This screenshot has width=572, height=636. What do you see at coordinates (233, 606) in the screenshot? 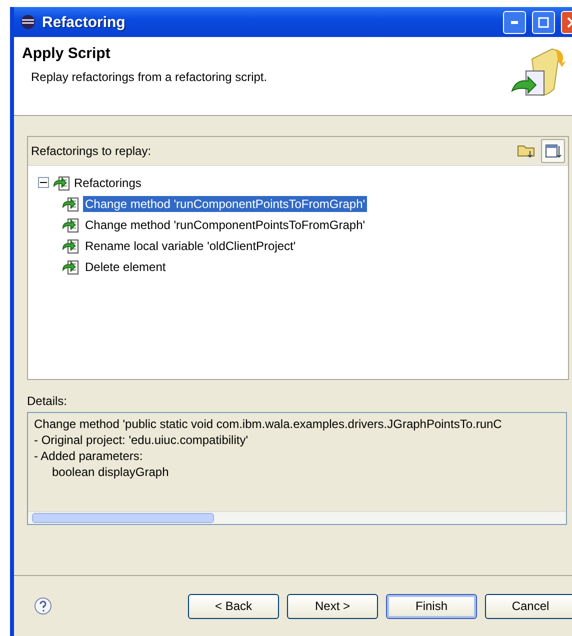
I see `wizard-button: < Back` at bounding box center [233, 606].